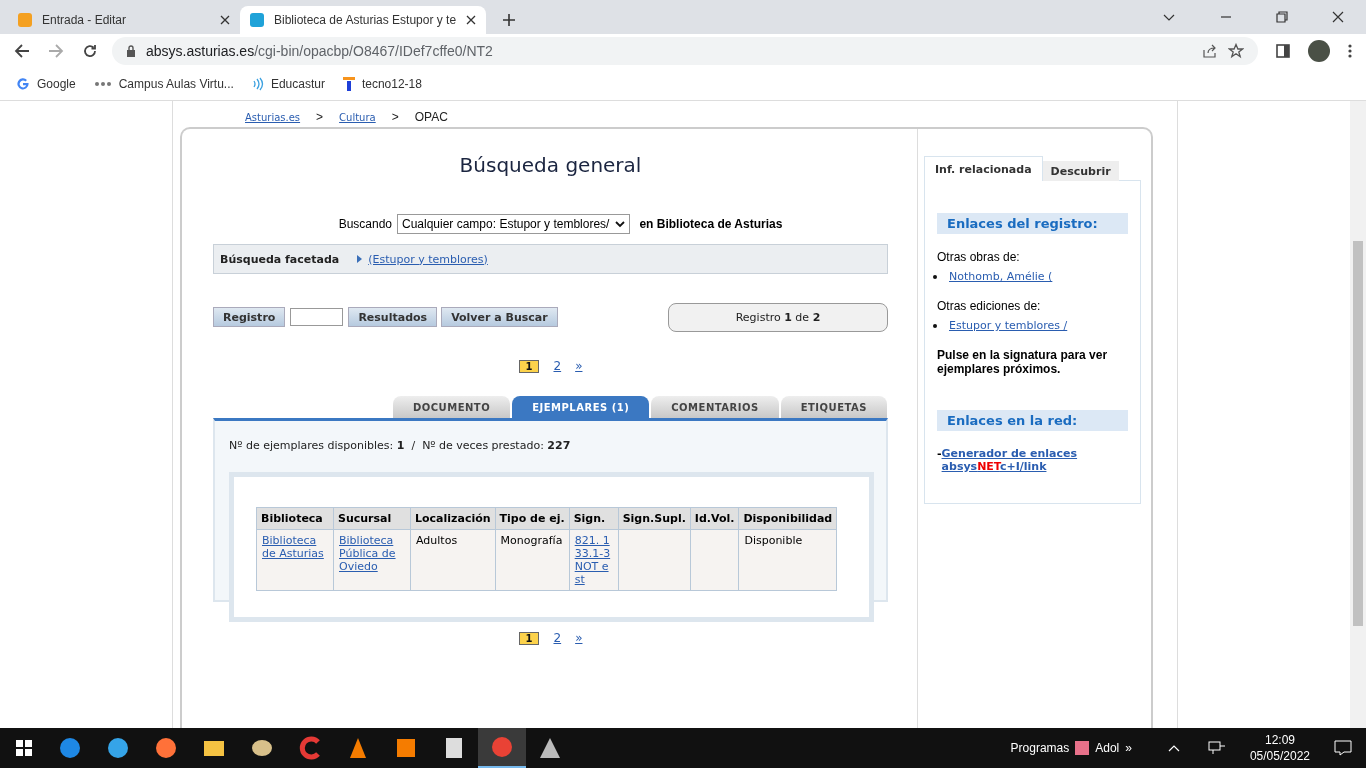 The image size is (1366, 768). Describe the element at coordinates (593, 560) in the screenshot. I see `cell-link: 821. 133.1-3 NOT est` at that location.